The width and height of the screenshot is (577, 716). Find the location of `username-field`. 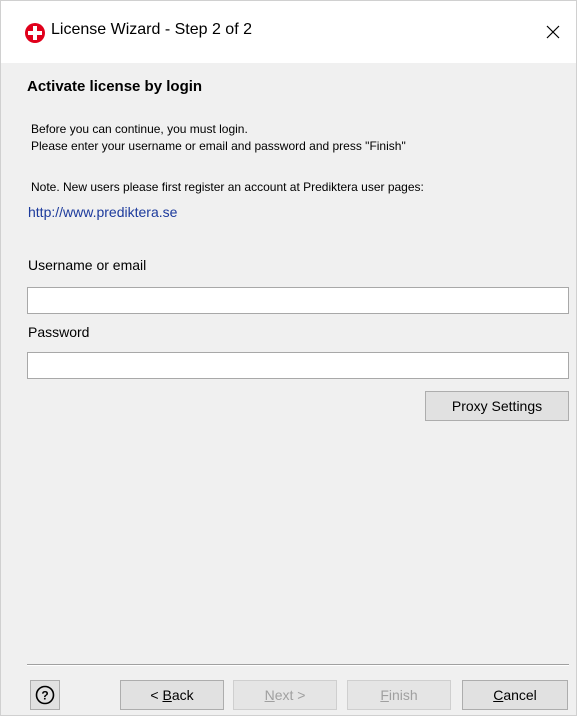

username-field is located at coordinates (298, 300).